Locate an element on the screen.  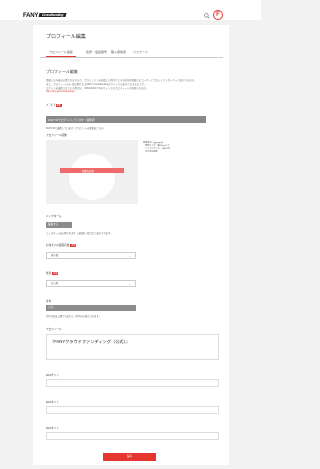
tab-buyer-info: 購入者情報 is located at coordinates (118, 52).